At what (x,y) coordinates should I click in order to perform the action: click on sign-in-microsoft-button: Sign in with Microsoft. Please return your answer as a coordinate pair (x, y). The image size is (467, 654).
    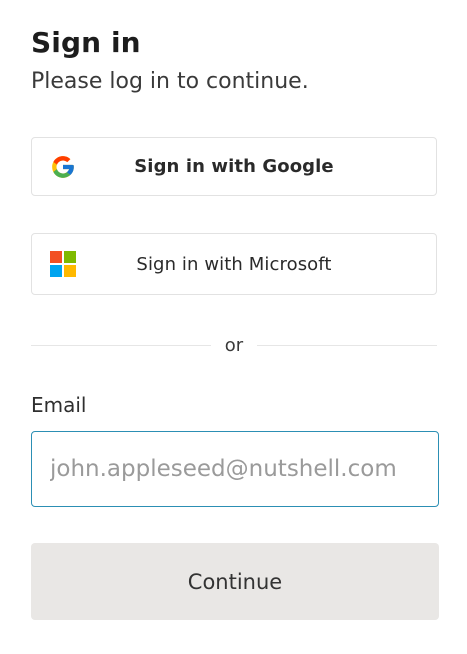
    Looking at the image, I should click on (234, 264).